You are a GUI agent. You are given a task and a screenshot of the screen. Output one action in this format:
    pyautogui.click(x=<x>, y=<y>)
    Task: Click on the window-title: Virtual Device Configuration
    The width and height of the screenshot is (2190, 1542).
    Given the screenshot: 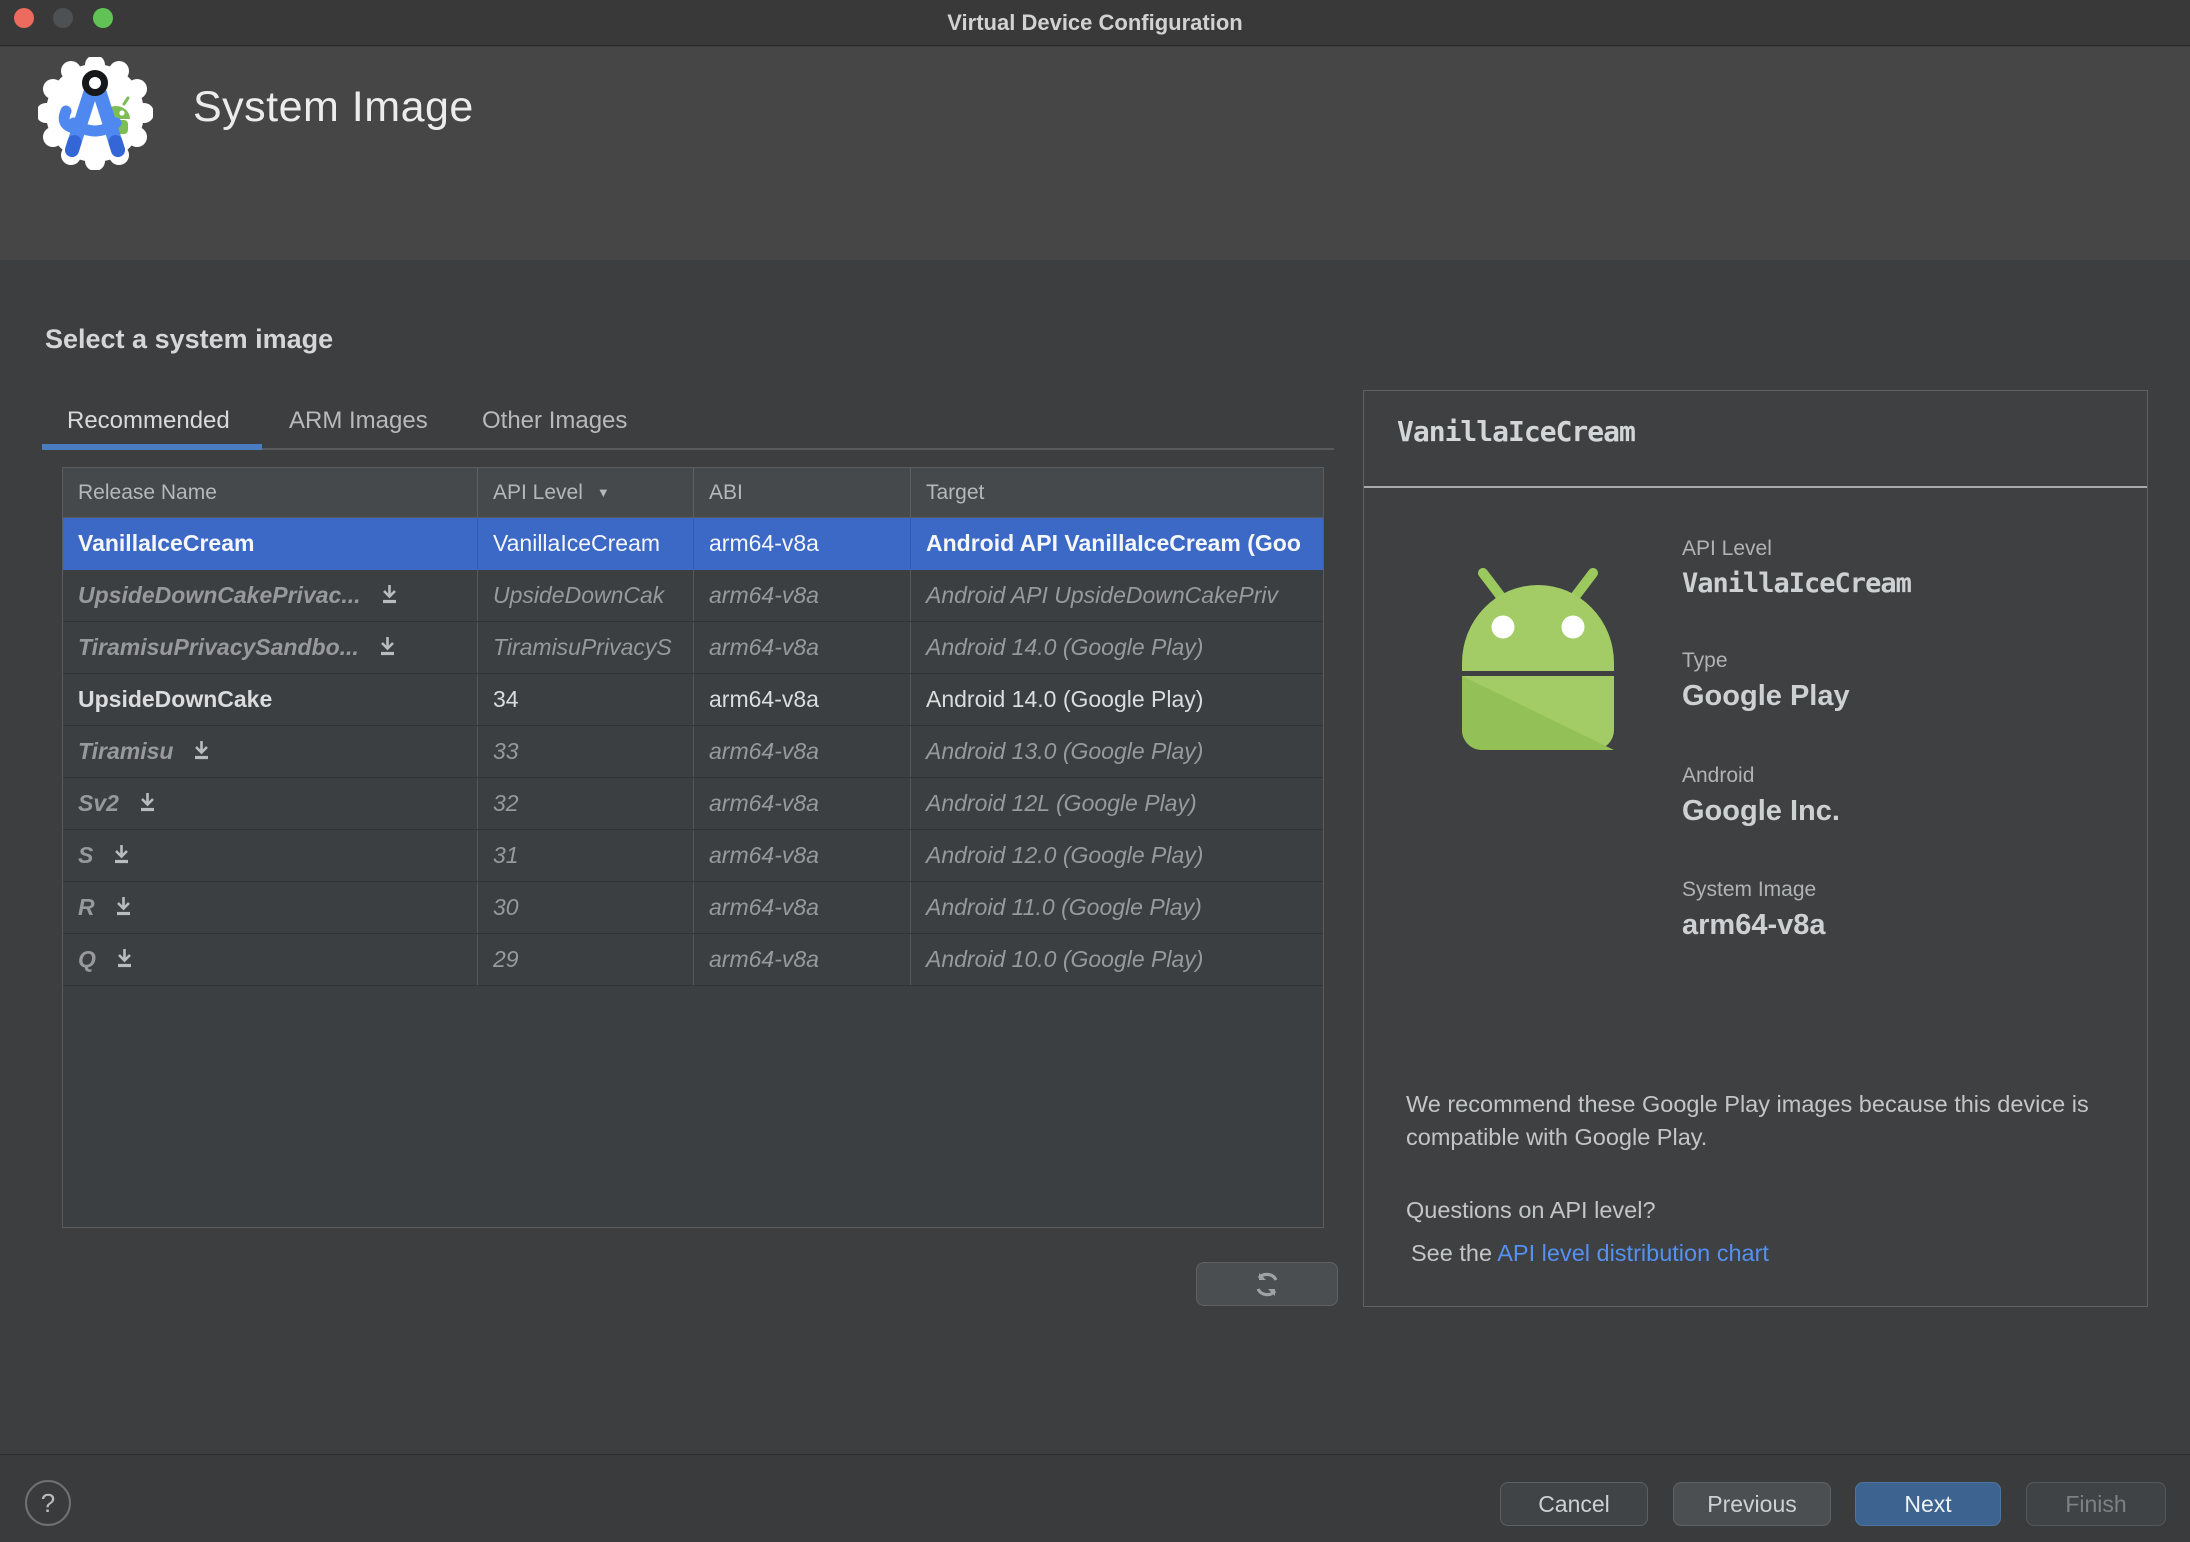 What is the action you would take?
    pyautogui.click(x=1095, y=22)
    